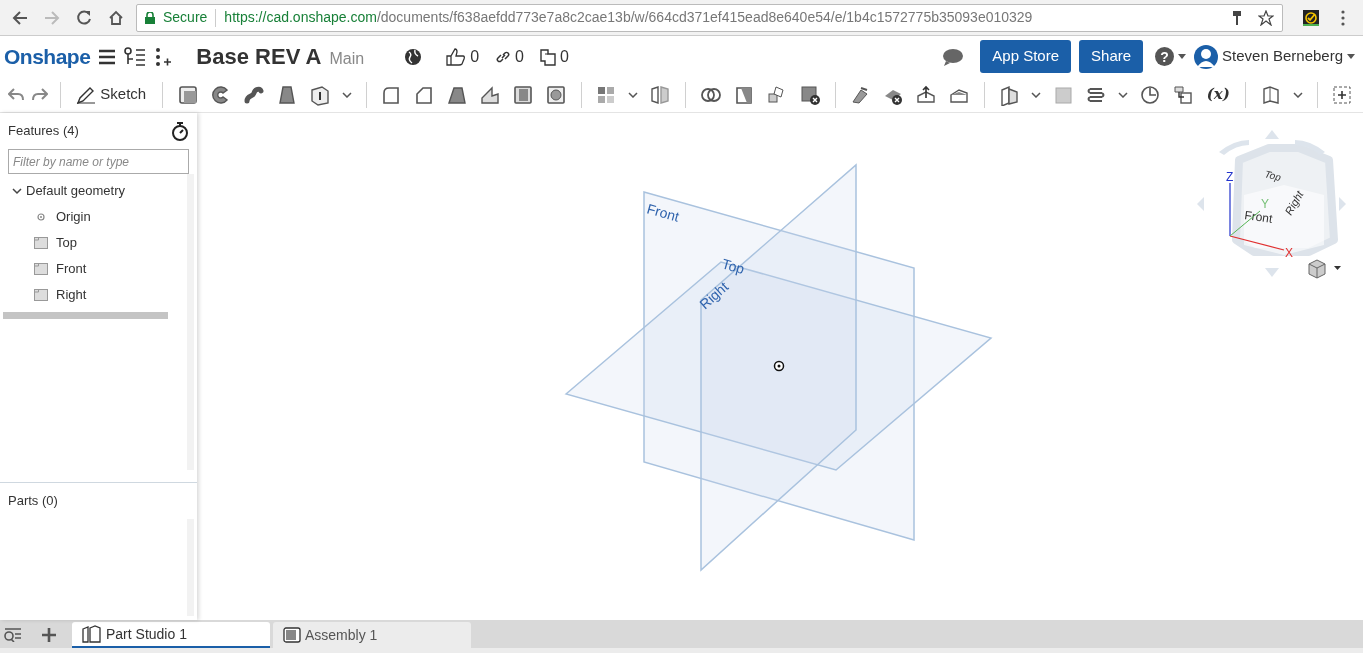 This screenshot has height=653, width=1363. What do you see at coordinates (43, 131) in the screenshot?
I see `features-title: Features (4)` at bounding box center [43, 131].